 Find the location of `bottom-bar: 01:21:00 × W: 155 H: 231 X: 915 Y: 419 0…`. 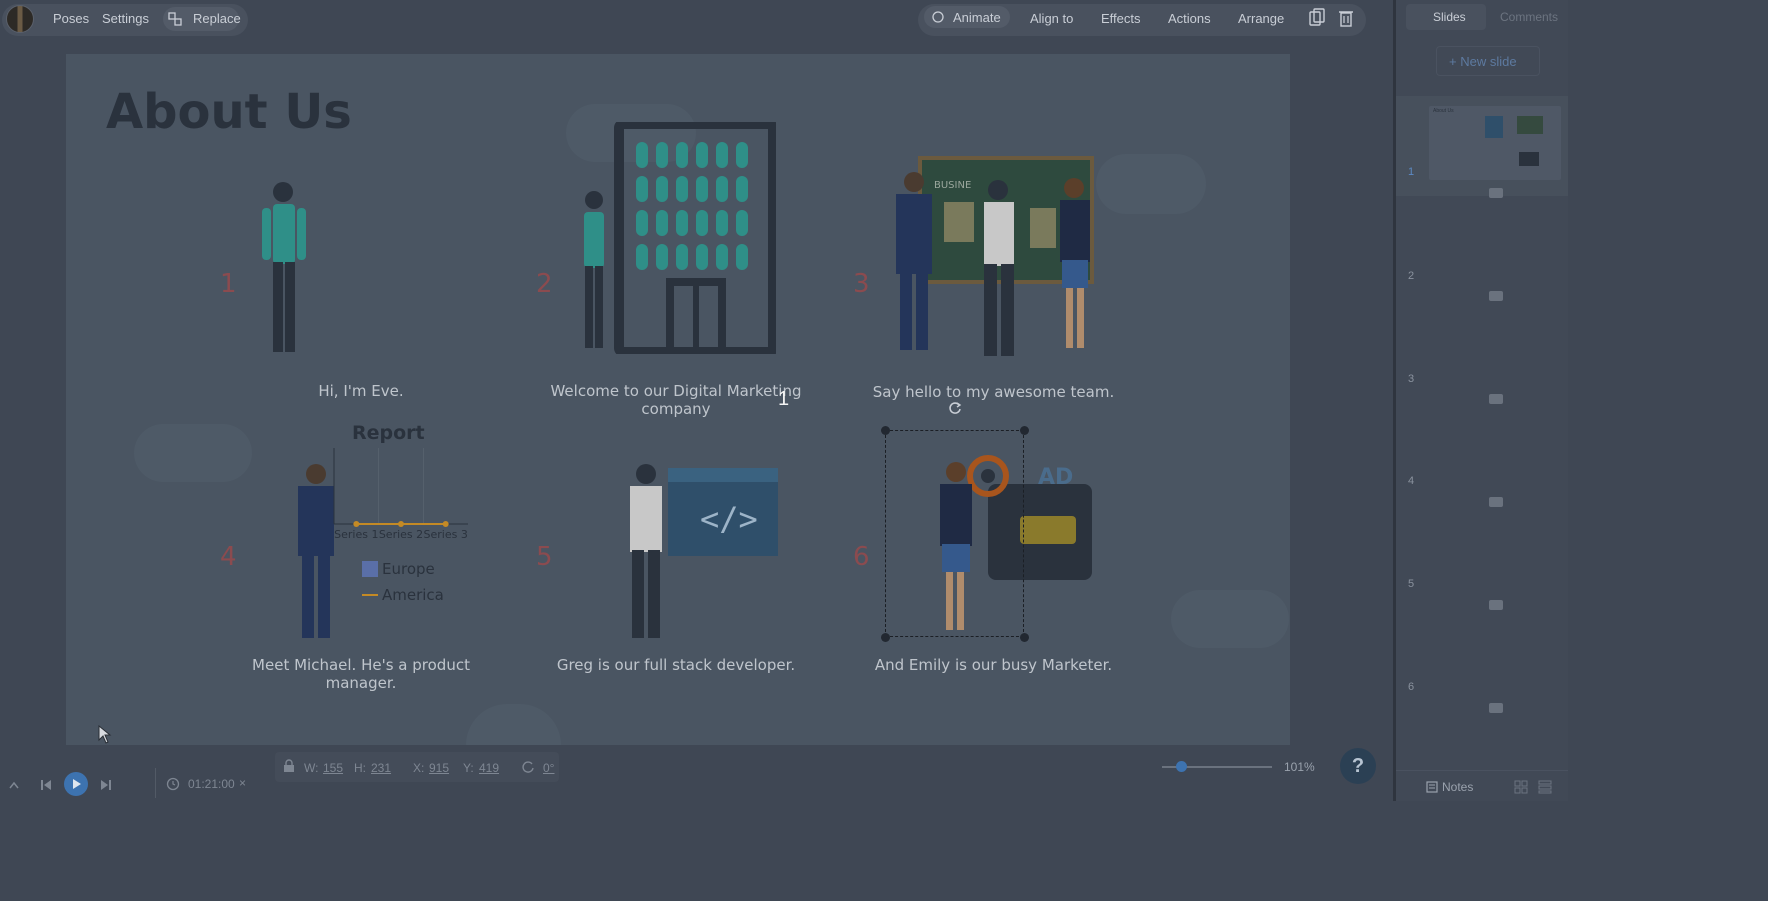

bottom-bar: 01:21:00 × W: 155 H: 231 X: 915 Y: 419 0… is located at coordinates (696, 775).